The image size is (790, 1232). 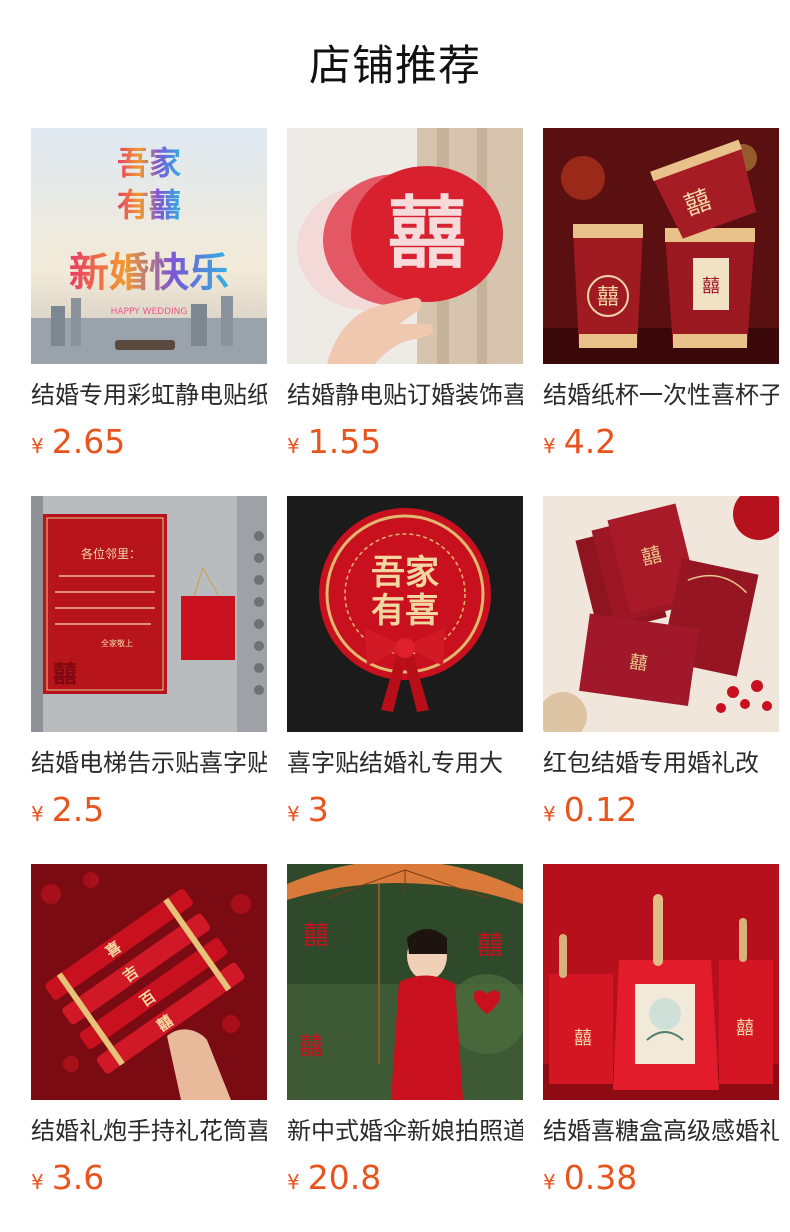 What do you see at coordinates (117, 643) in the screenshot?
I see `notice-signature: 全家敬上` at bounding box center [117, 643].